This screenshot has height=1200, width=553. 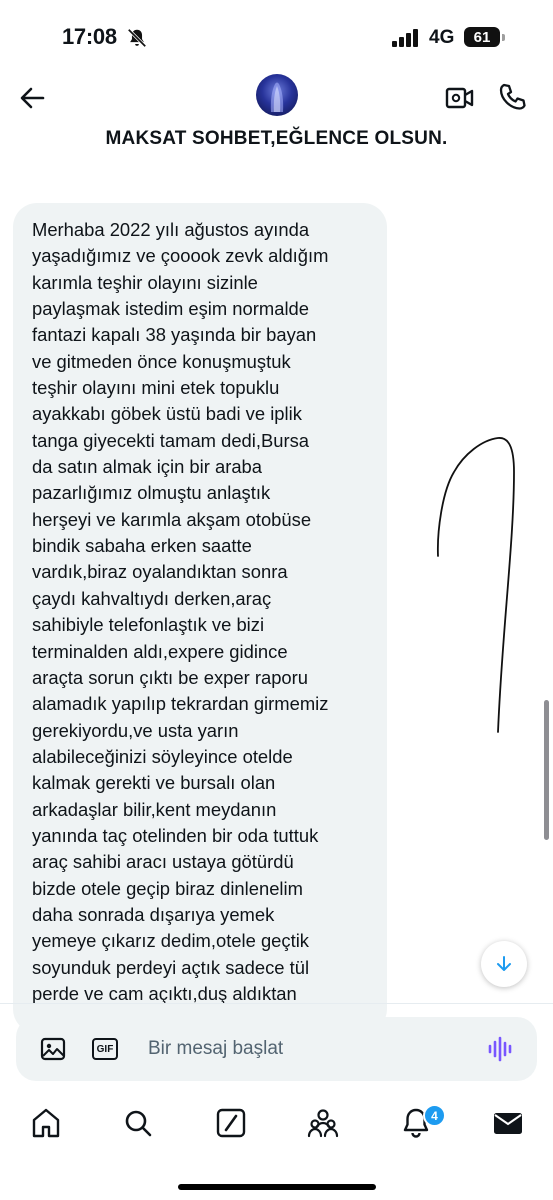 I want to click on status-time: 17:08, so click(x=89, y=36).